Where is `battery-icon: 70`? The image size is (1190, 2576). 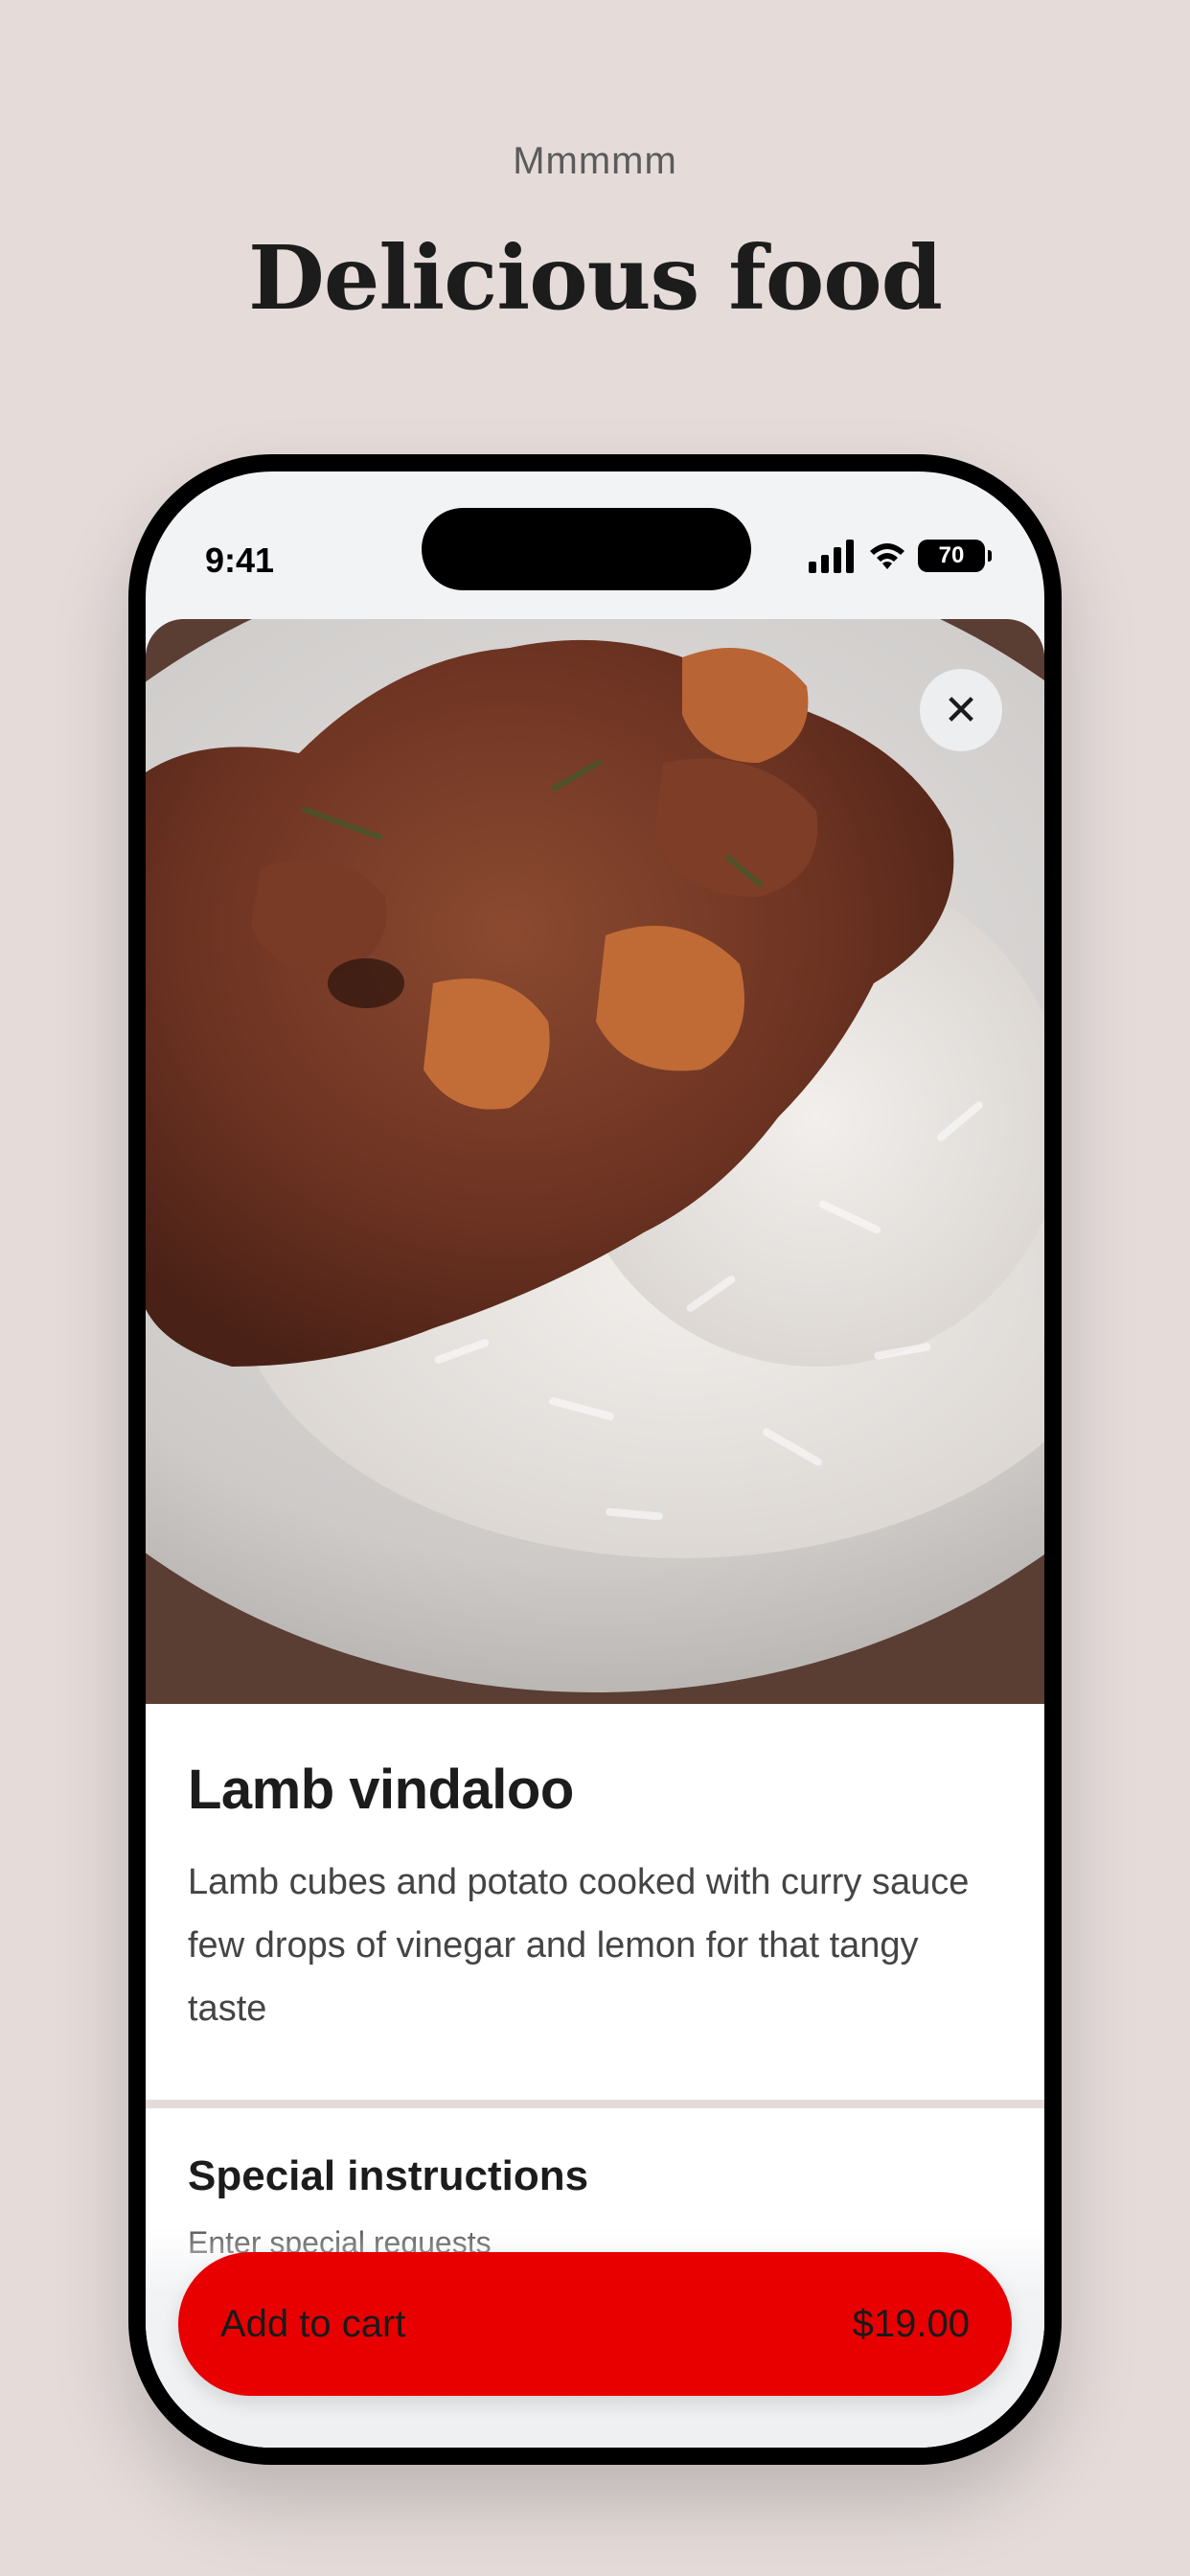
battery-icon: 70 is located at coordinates (955, 556).